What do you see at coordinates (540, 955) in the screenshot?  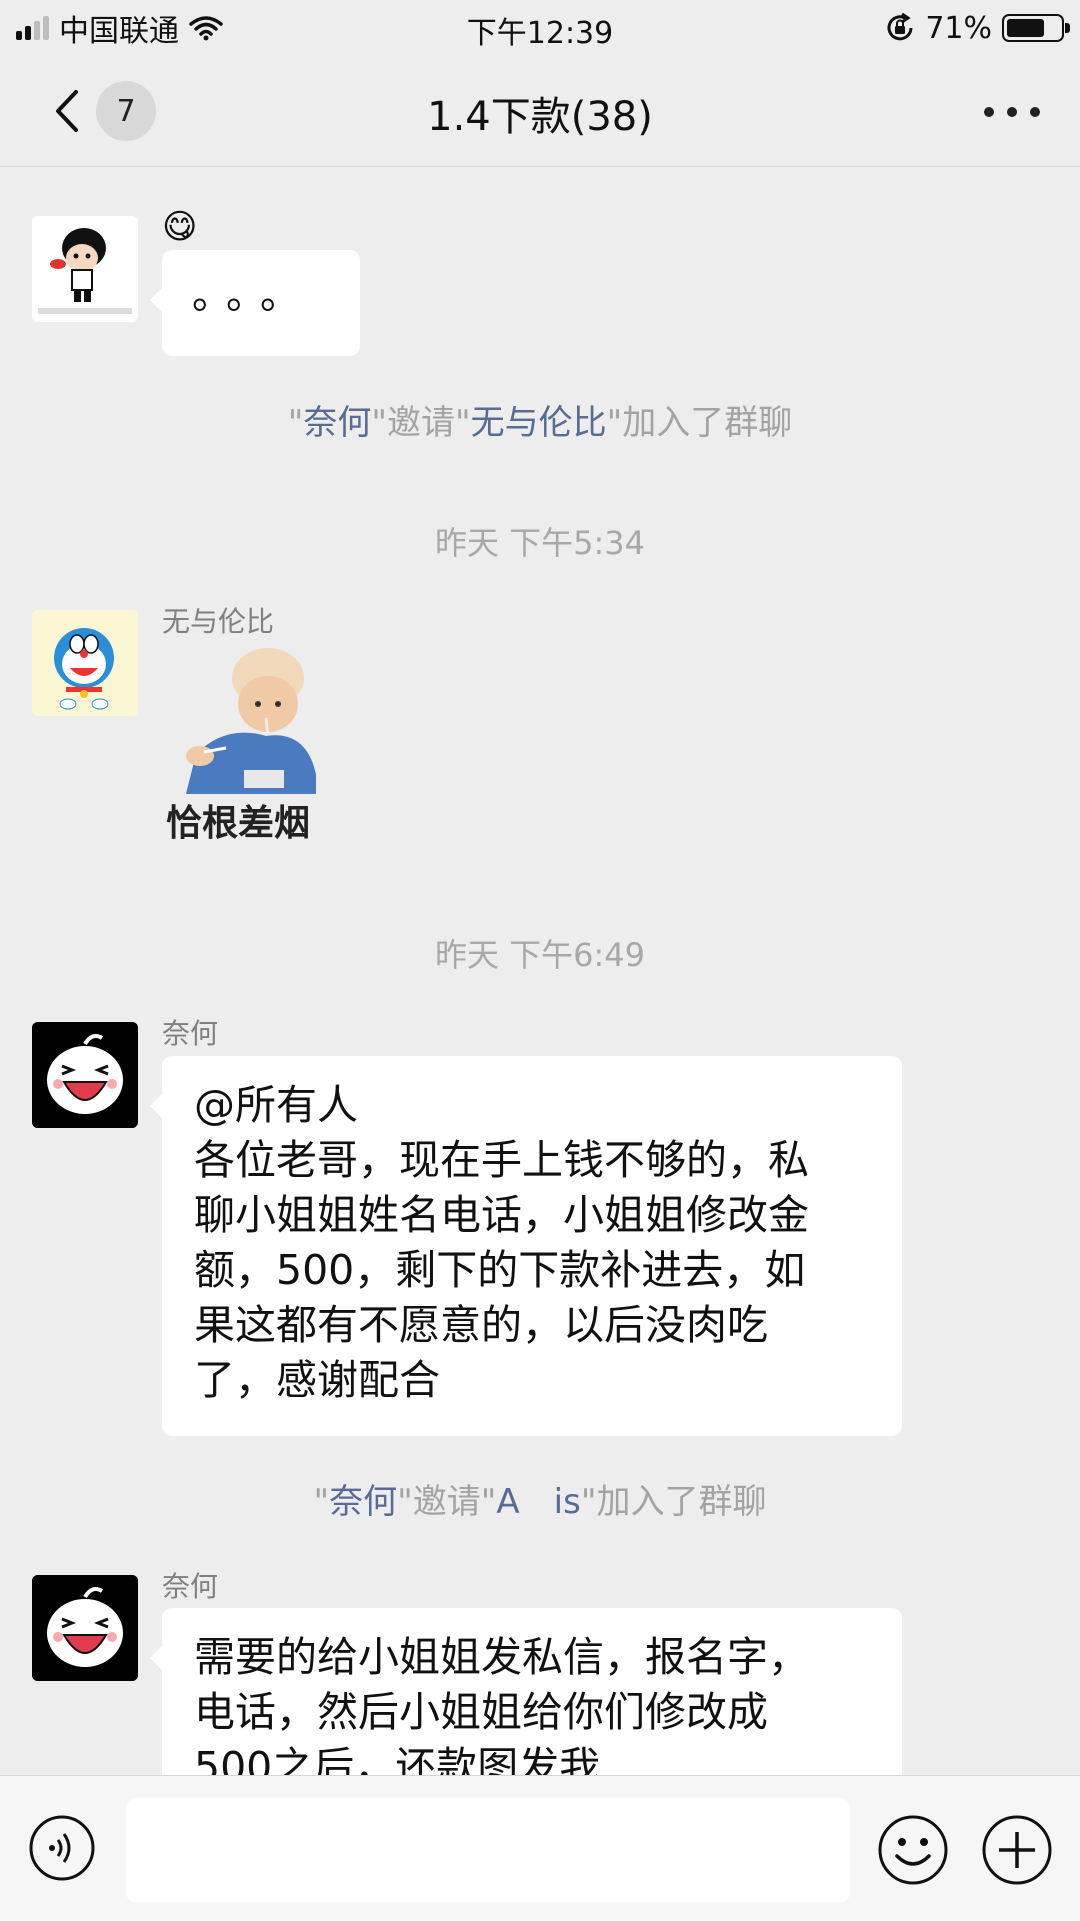 I see `timestamp: 昨天 下午6:49` at bounding box center [540, 955].